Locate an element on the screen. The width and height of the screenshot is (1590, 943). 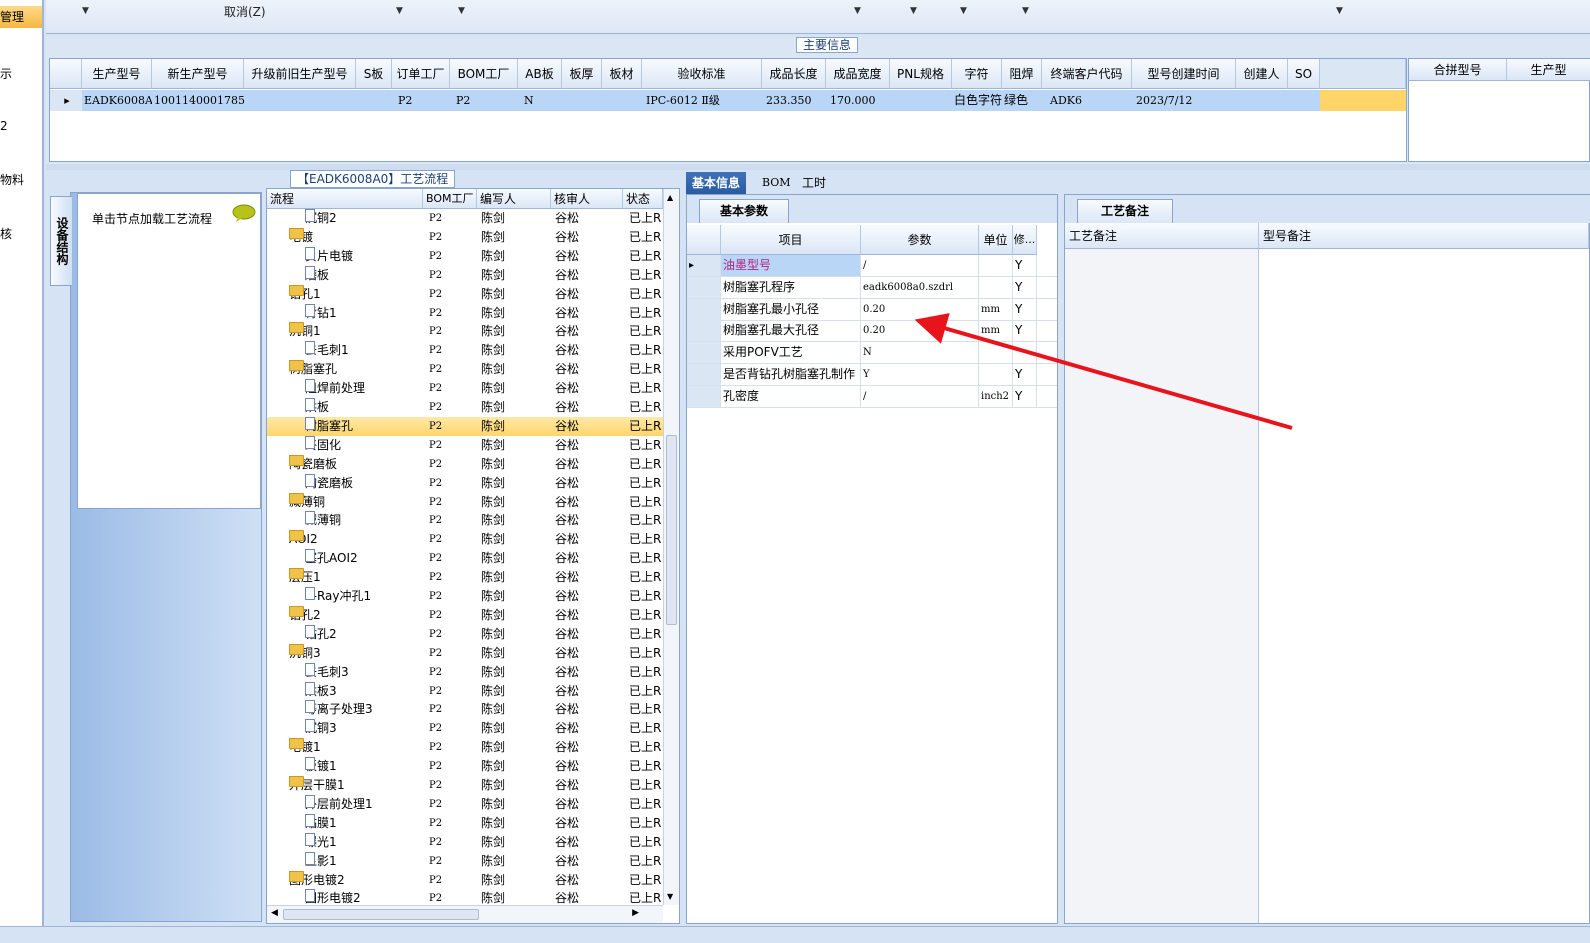
param-row: 是否背钻孔树脂塞孔制作 Y Y is located at coordinates (872, 375).